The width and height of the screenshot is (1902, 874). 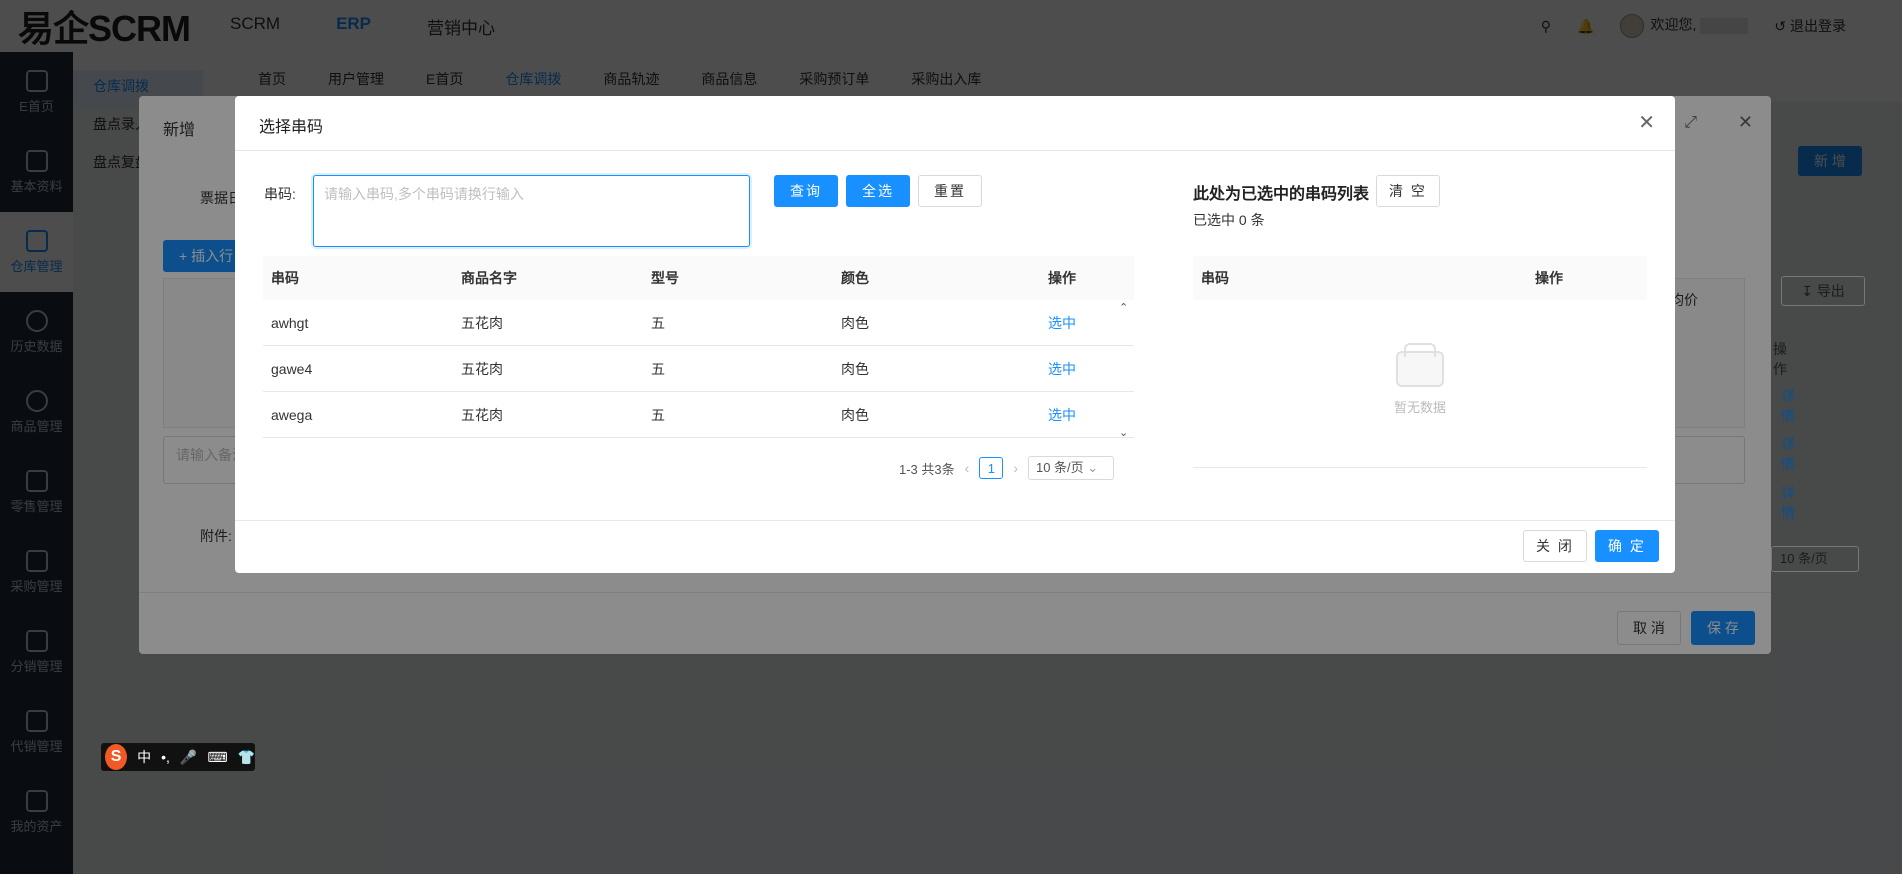 I want to click on serial-modal-header: 选择串码 ✕, so click(x=955, y=123).